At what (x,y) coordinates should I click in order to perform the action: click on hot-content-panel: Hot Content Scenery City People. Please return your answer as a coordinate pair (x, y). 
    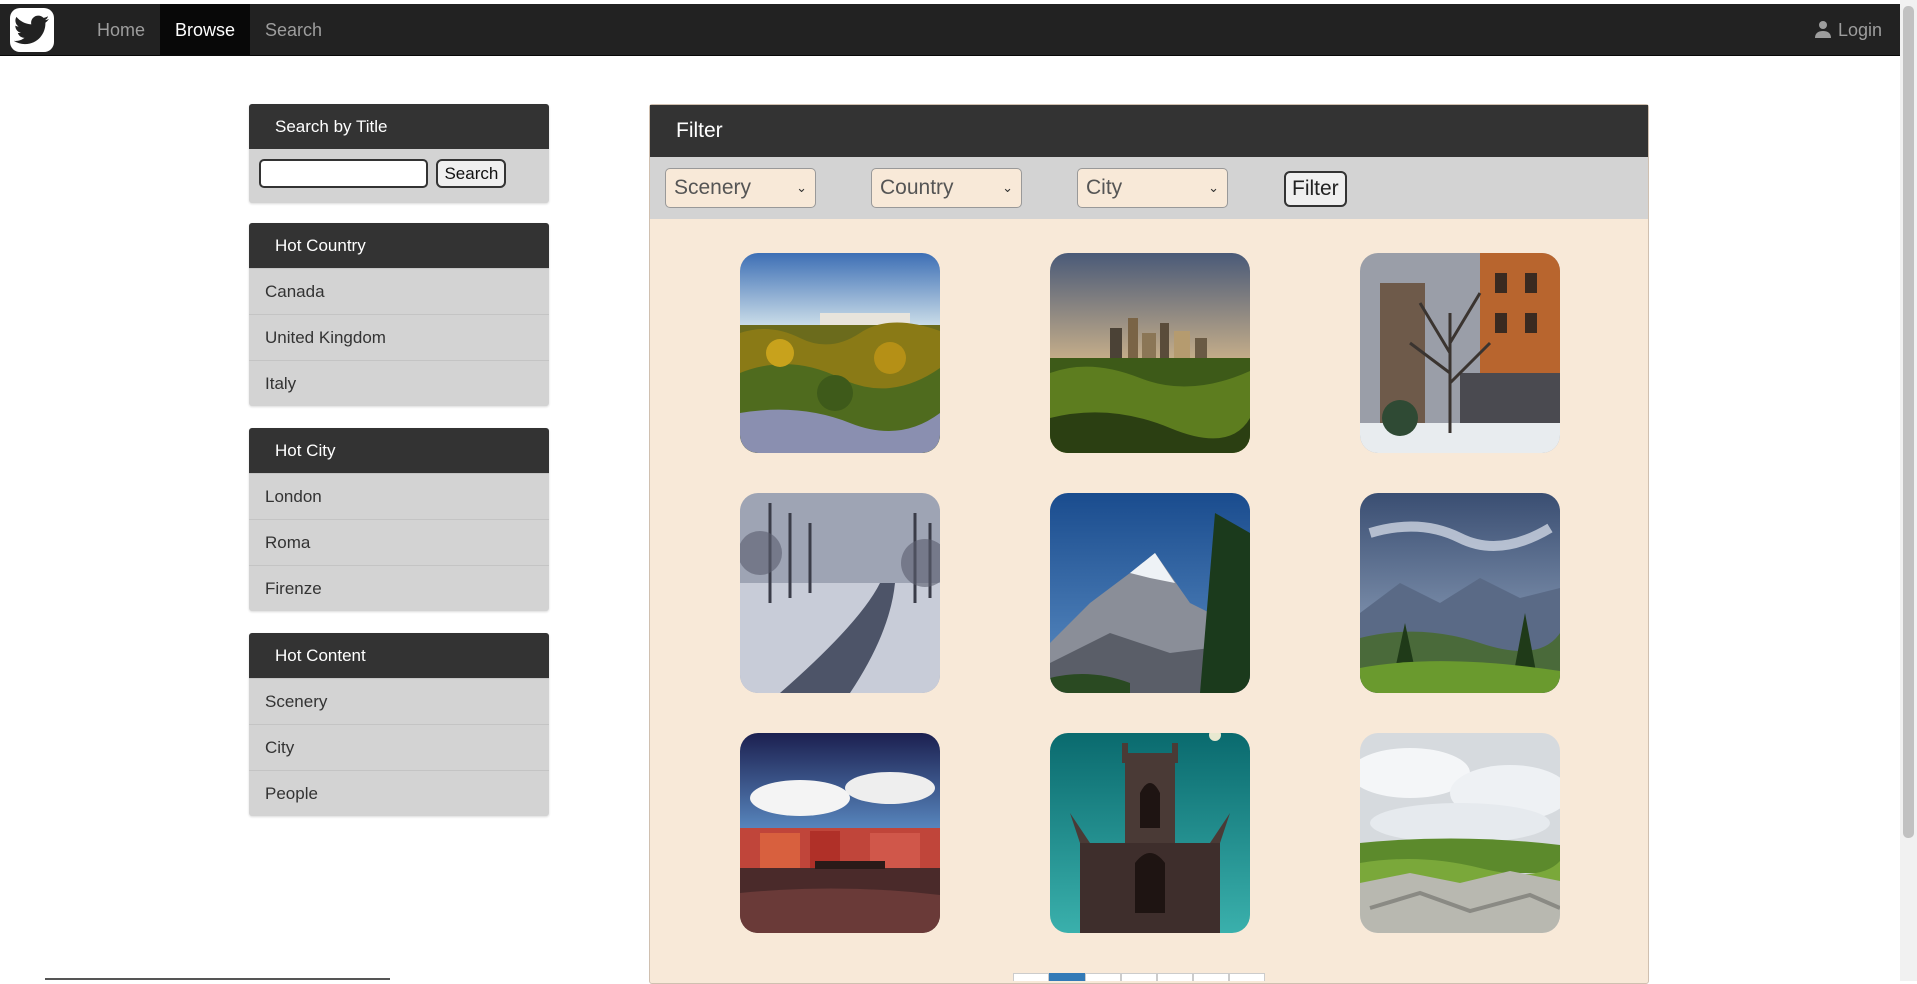
    Looking at the image, I should click on (399, 724).